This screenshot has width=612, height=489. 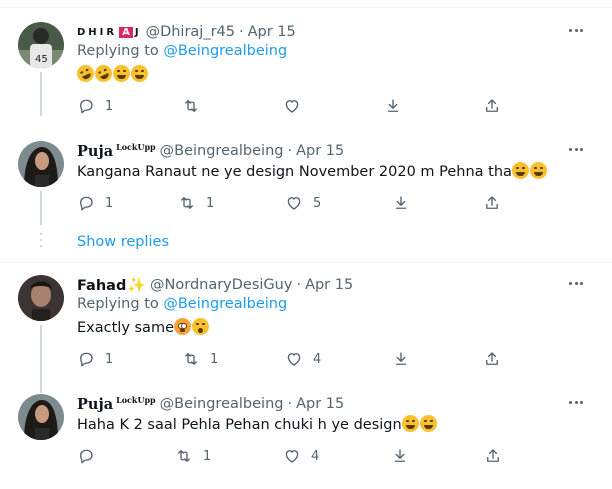 I want to click on name-badge: LockUpp, so click(x=136, y=400).